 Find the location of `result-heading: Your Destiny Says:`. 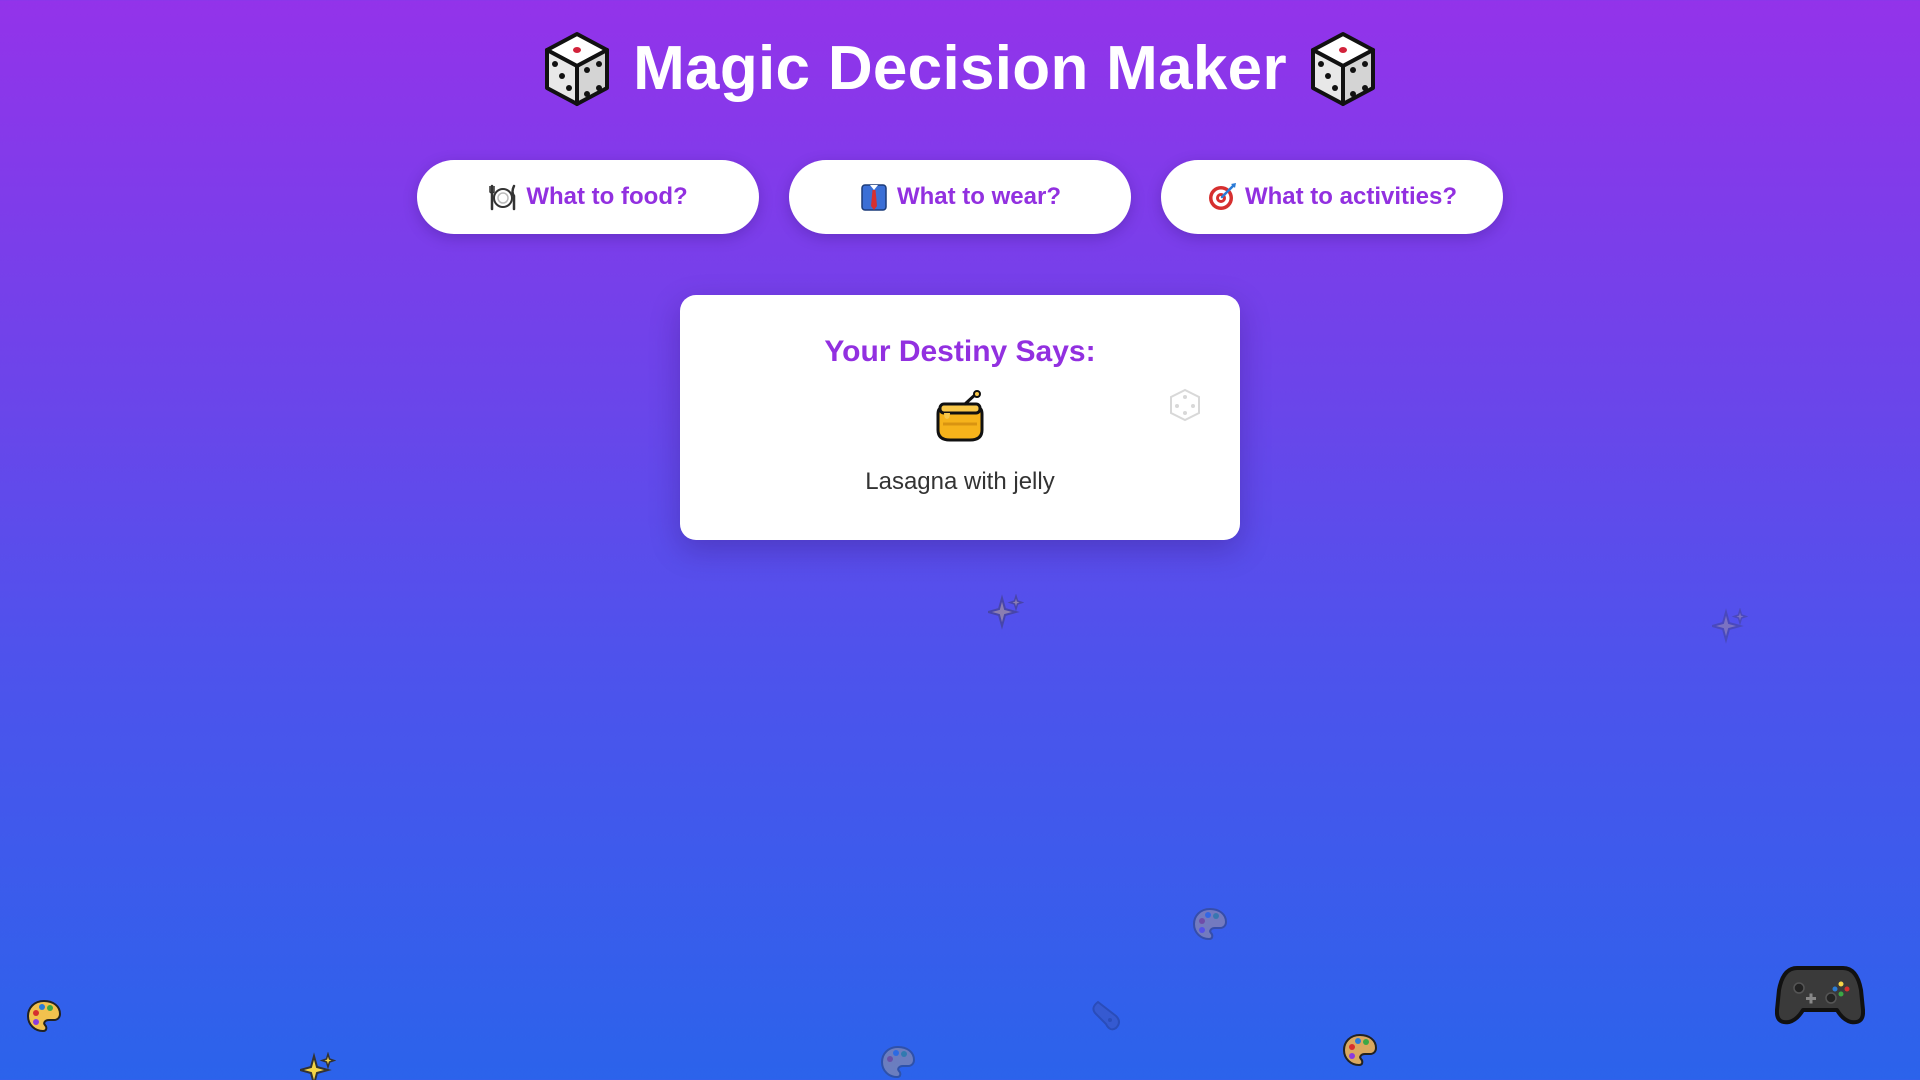

result-heading: Your Destiny Says: is located at coordinates (960, 351).